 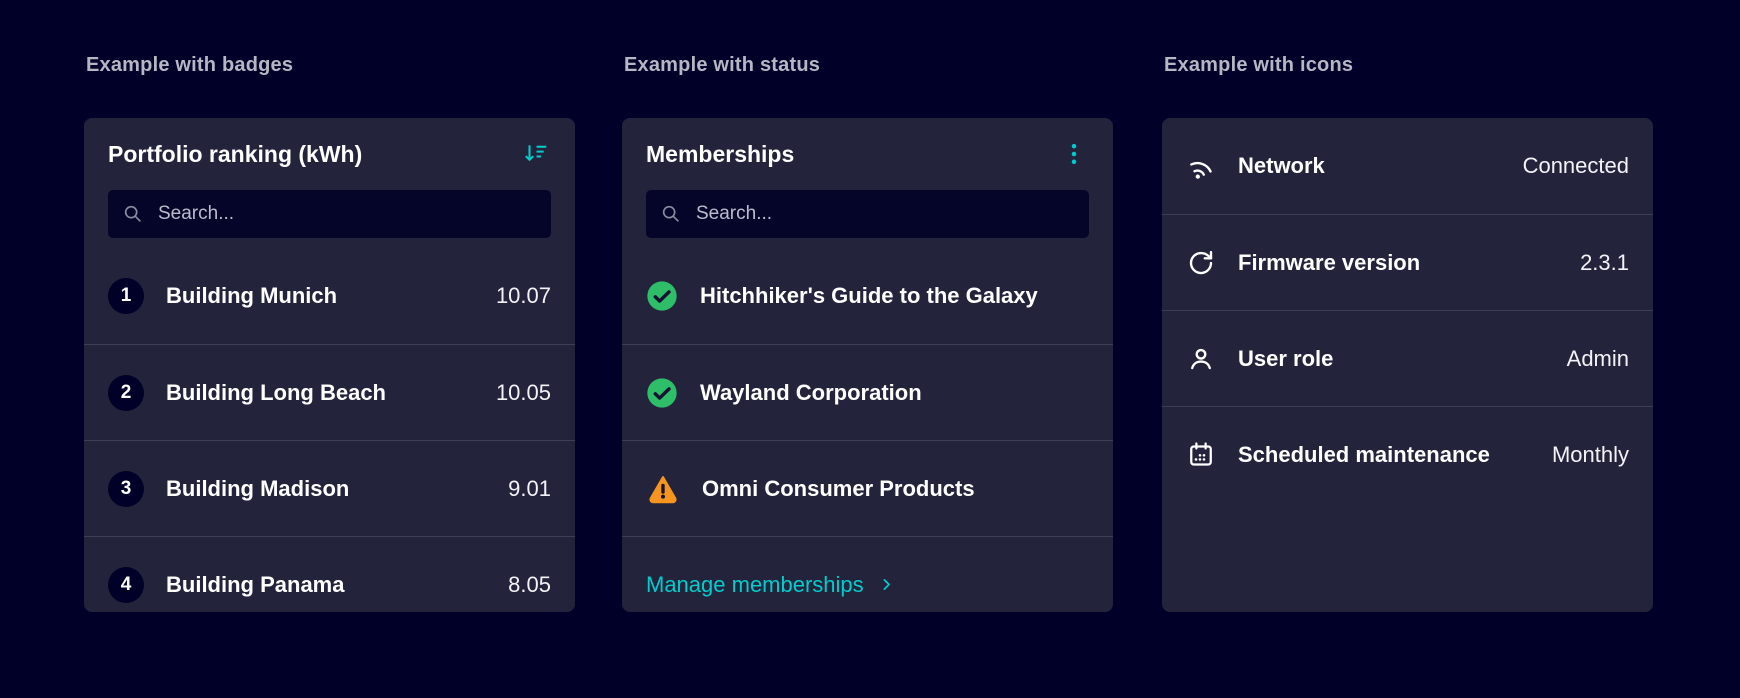 I want to click on network-icon, so click(x=1201, y=166).